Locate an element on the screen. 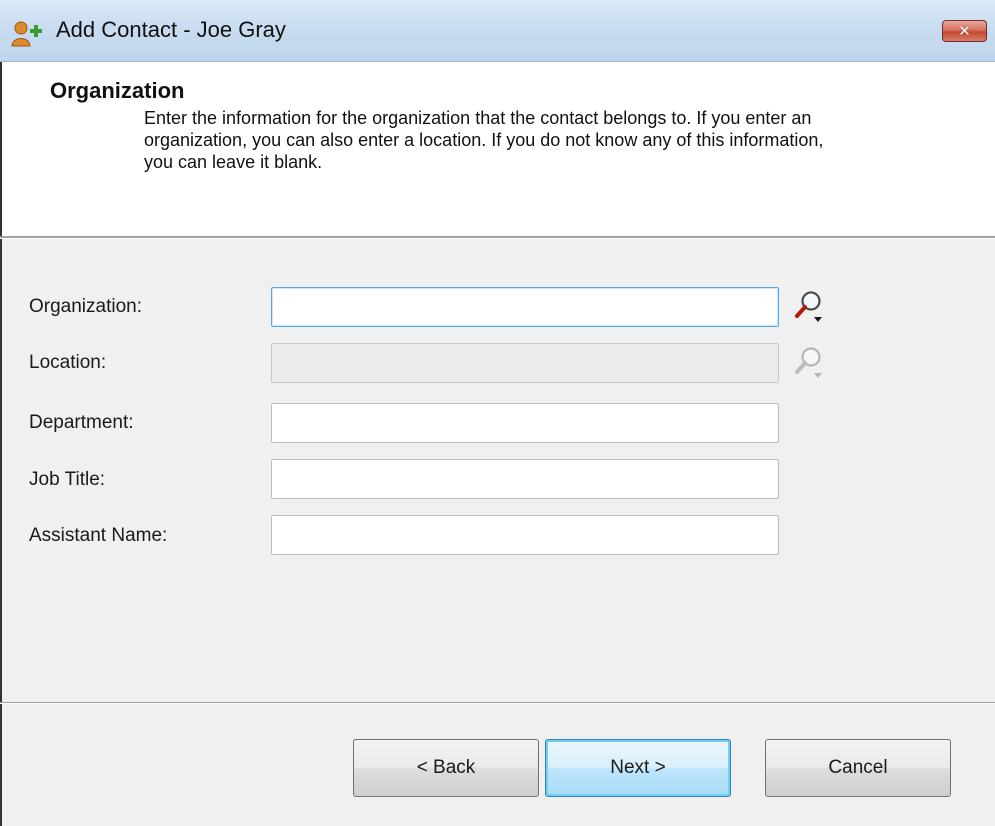  back-button: < Back is located at coordinates (446, 768).